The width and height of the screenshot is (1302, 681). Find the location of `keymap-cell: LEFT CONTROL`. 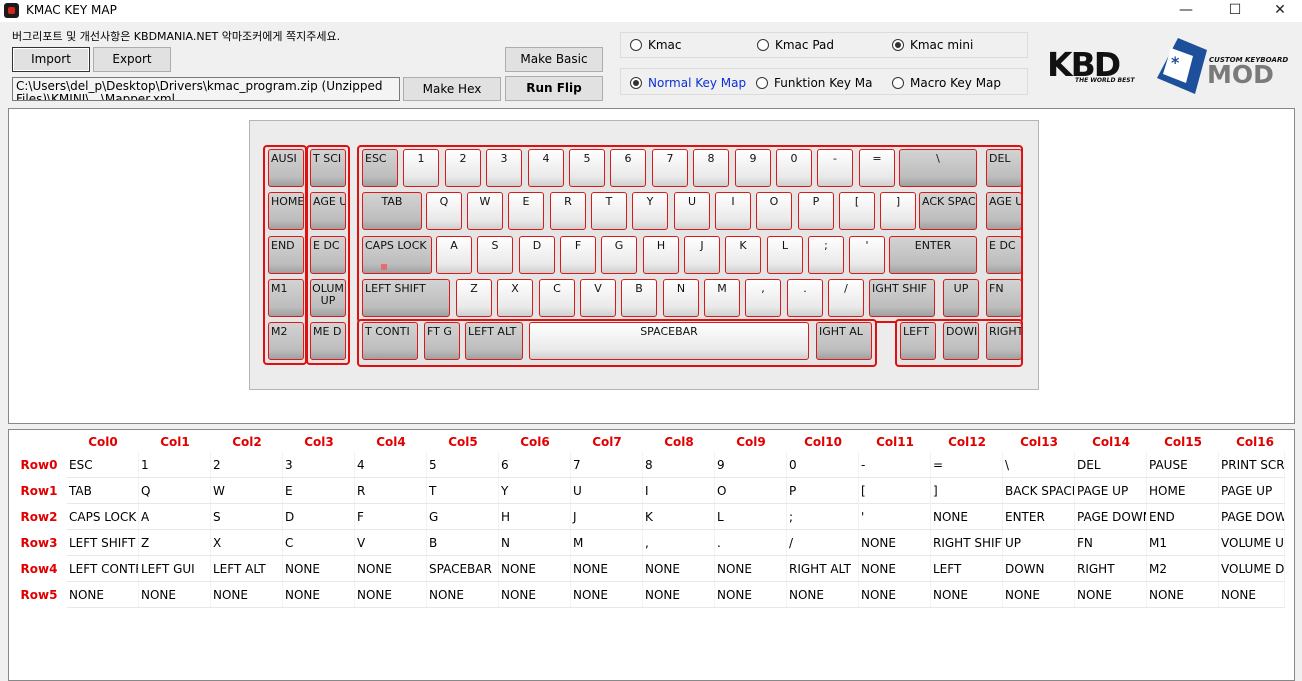

keymap-cell: LEFT CONTROL is located at coordinates (103, 569).